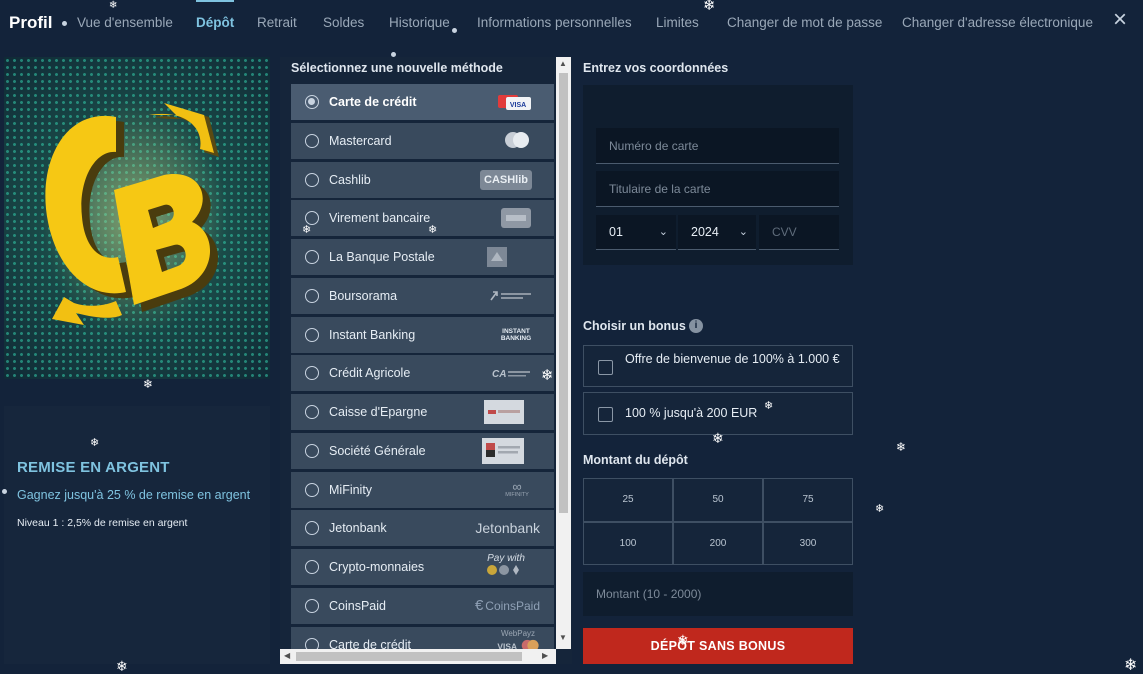  What do you see at coordinates (563, 63) in the screenshot?
I see `scroll-up-icon: ▲` at bounding box center [563, 63].